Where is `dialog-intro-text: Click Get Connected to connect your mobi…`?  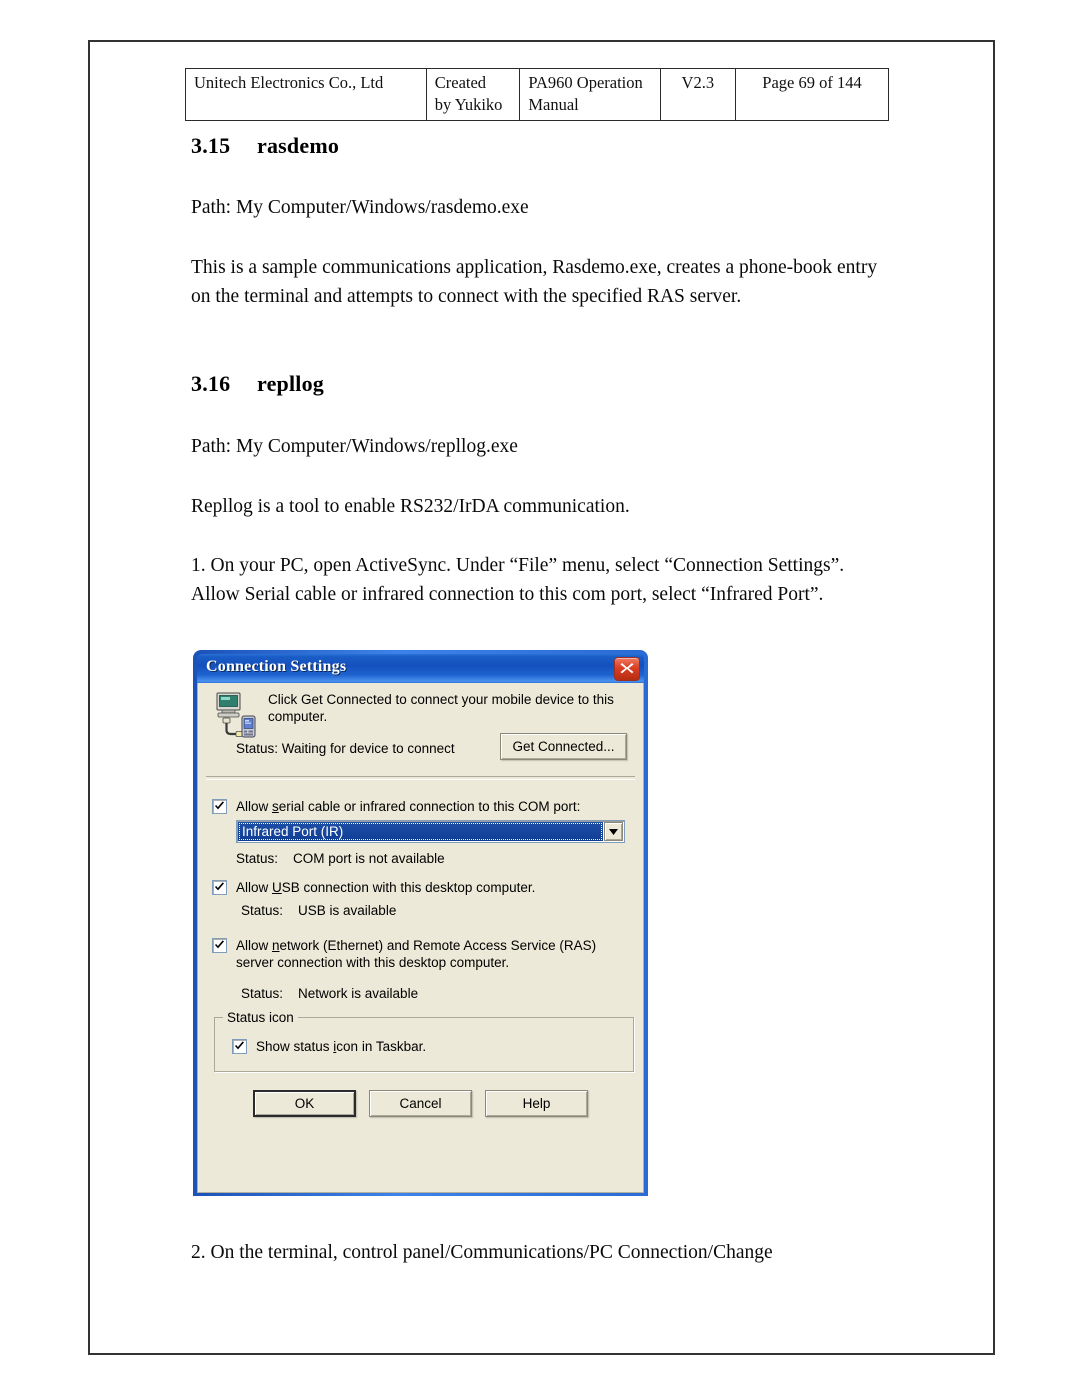 dialog-intro-text: Click Get Connected to connect your mobi… is located at coordinates (441, 708).